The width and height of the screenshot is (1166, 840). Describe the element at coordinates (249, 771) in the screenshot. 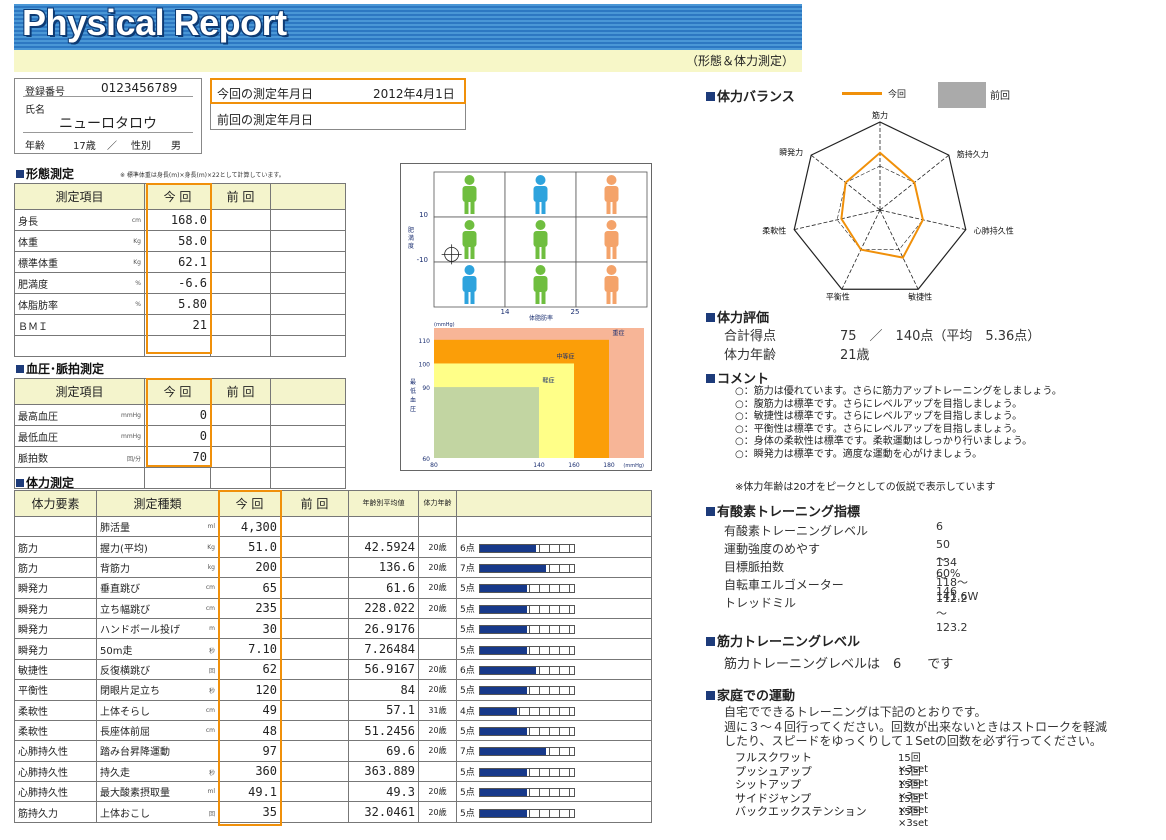

I see `fitness-current-value: 360` at that location.